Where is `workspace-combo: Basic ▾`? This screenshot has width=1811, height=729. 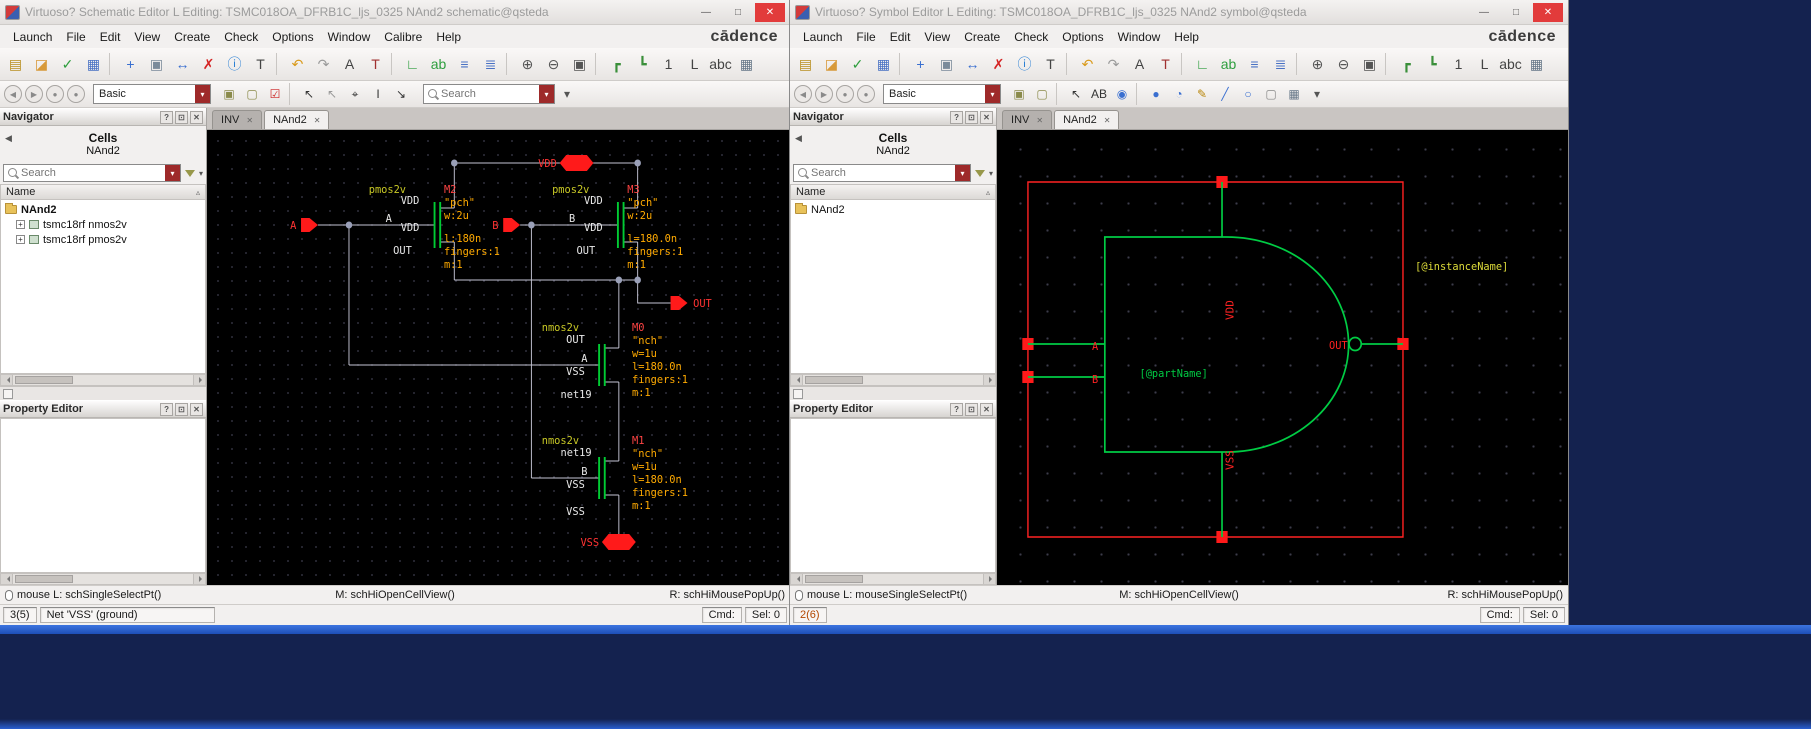 workspace-combo: Basic ▾ is located at coordinates (942, 94).